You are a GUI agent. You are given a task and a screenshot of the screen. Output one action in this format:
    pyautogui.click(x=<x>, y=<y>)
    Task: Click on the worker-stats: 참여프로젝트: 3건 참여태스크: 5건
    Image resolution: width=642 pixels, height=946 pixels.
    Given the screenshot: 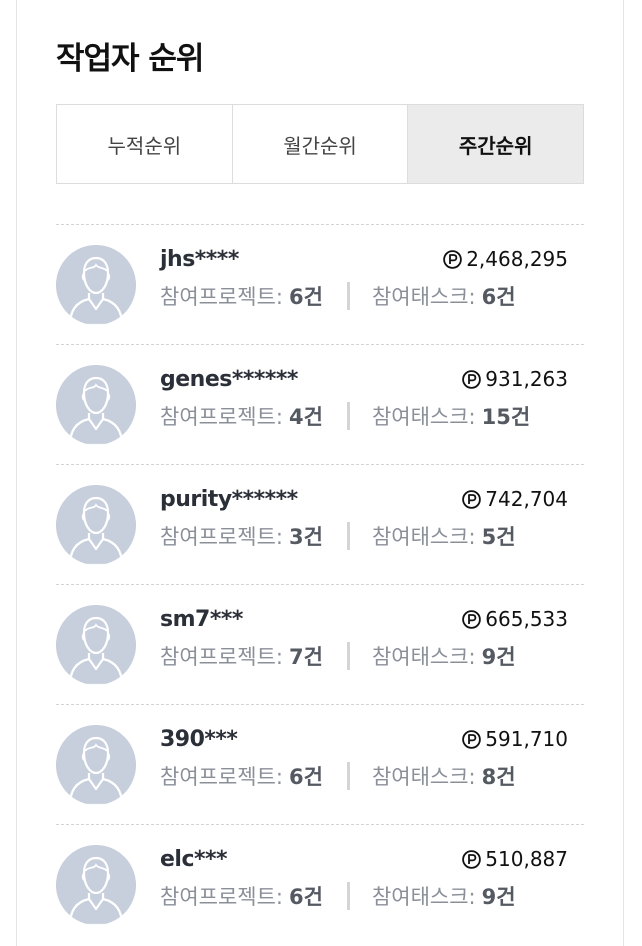 What is the action you would take?
    pyautogui.click(x=338, y=536)
    